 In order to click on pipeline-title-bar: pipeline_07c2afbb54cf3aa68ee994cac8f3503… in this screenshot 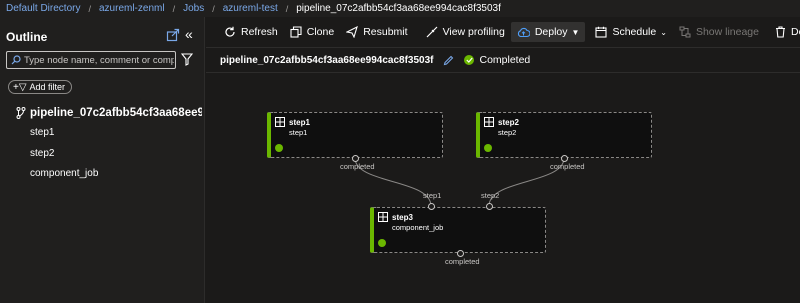, I will do `click(503, 60)`.